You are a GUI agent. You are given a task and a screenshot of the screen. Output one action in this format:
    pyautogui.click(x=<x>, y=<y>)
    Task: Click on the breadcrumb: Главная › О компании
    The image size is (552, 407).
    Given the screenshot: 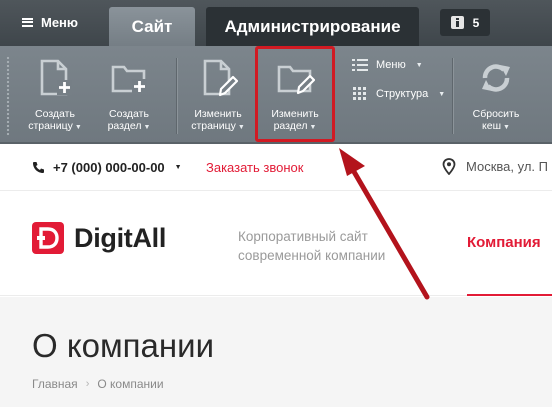 What is the action you would take?
    pyautogui.click(x=98, y=384)
    